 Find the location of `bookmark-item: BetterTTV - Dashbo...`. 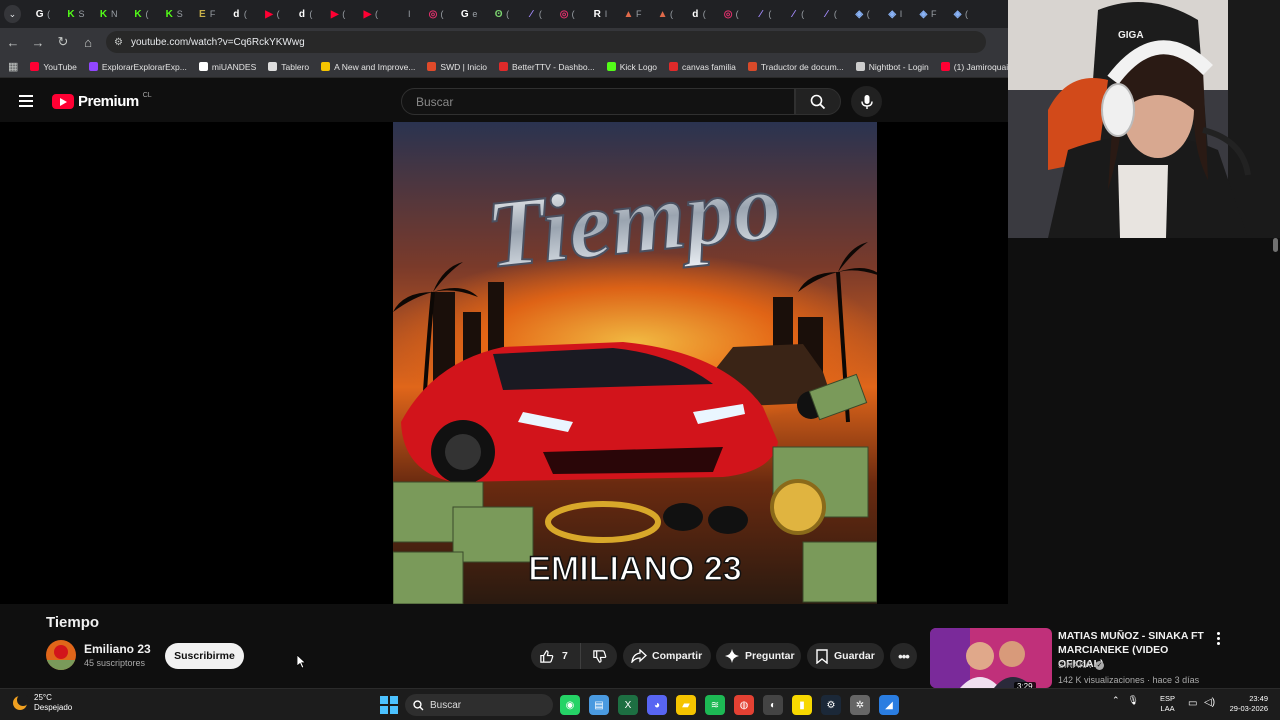

bookmark-item: BetterTTV - Dashbo... is located at coordinates (547, 67).